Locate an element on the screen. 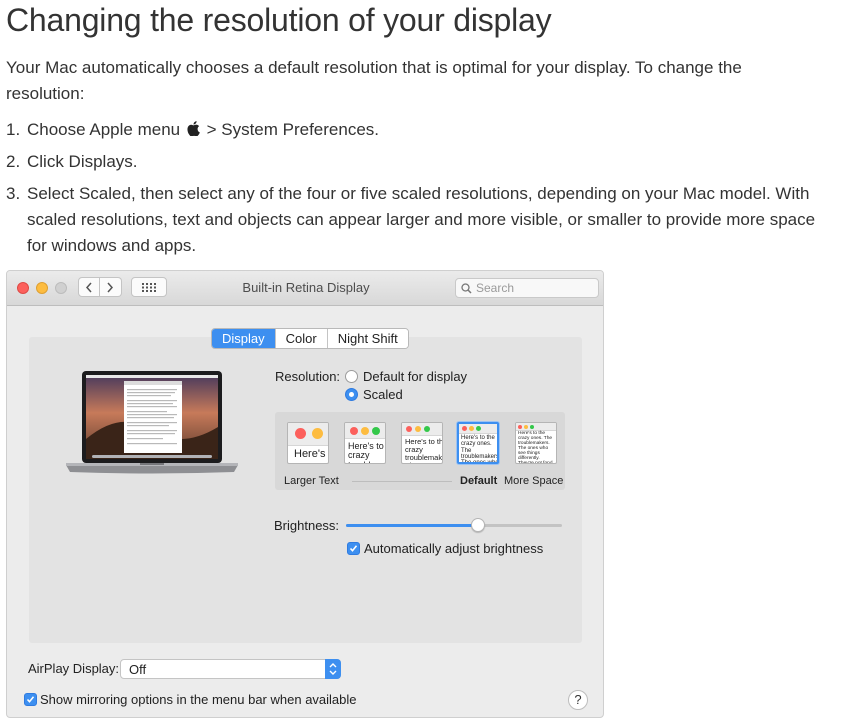 This screenshot has height=727, width=845. more-space-label: More Space is located at coordinates (534, 481).